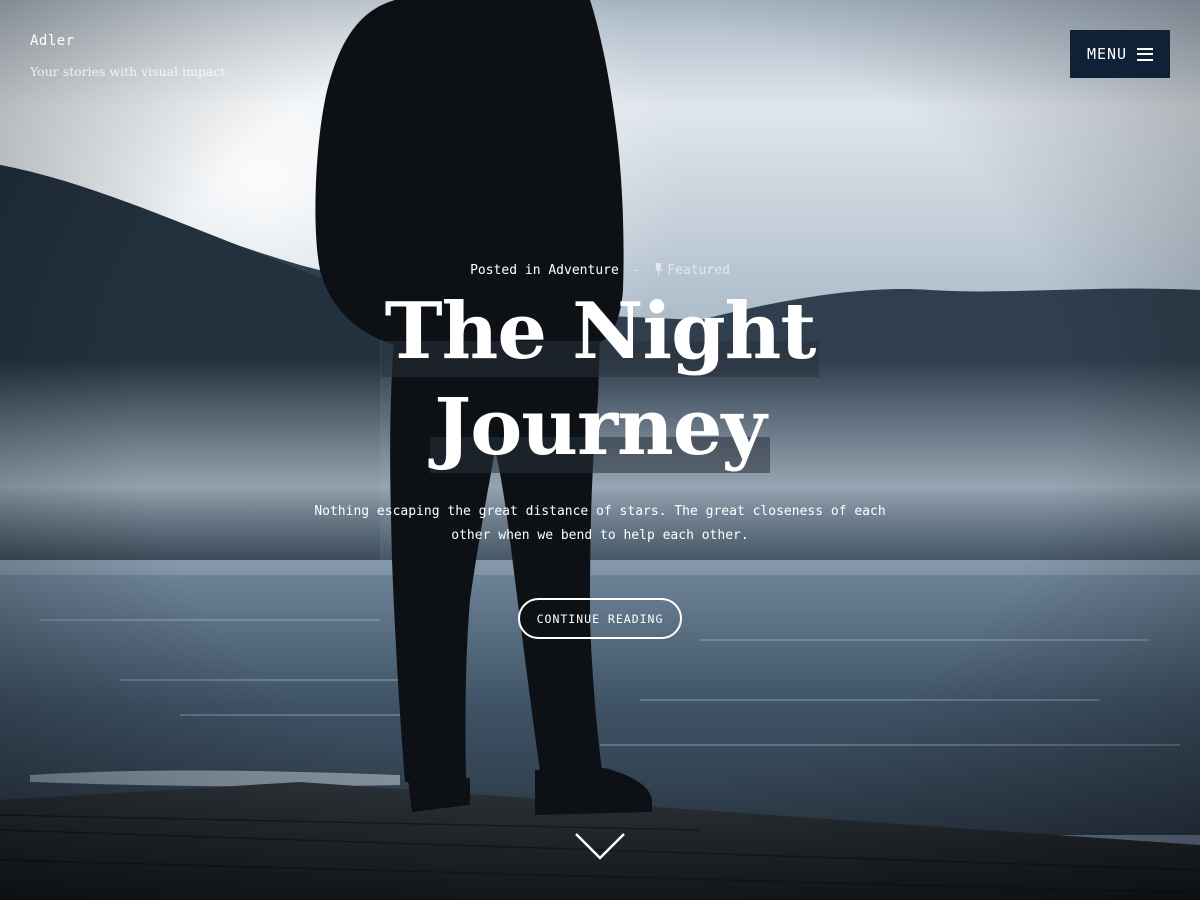  Describe the element at coordinates (52, 41) in the screenshot. I see `site-title: Adler` at that location.